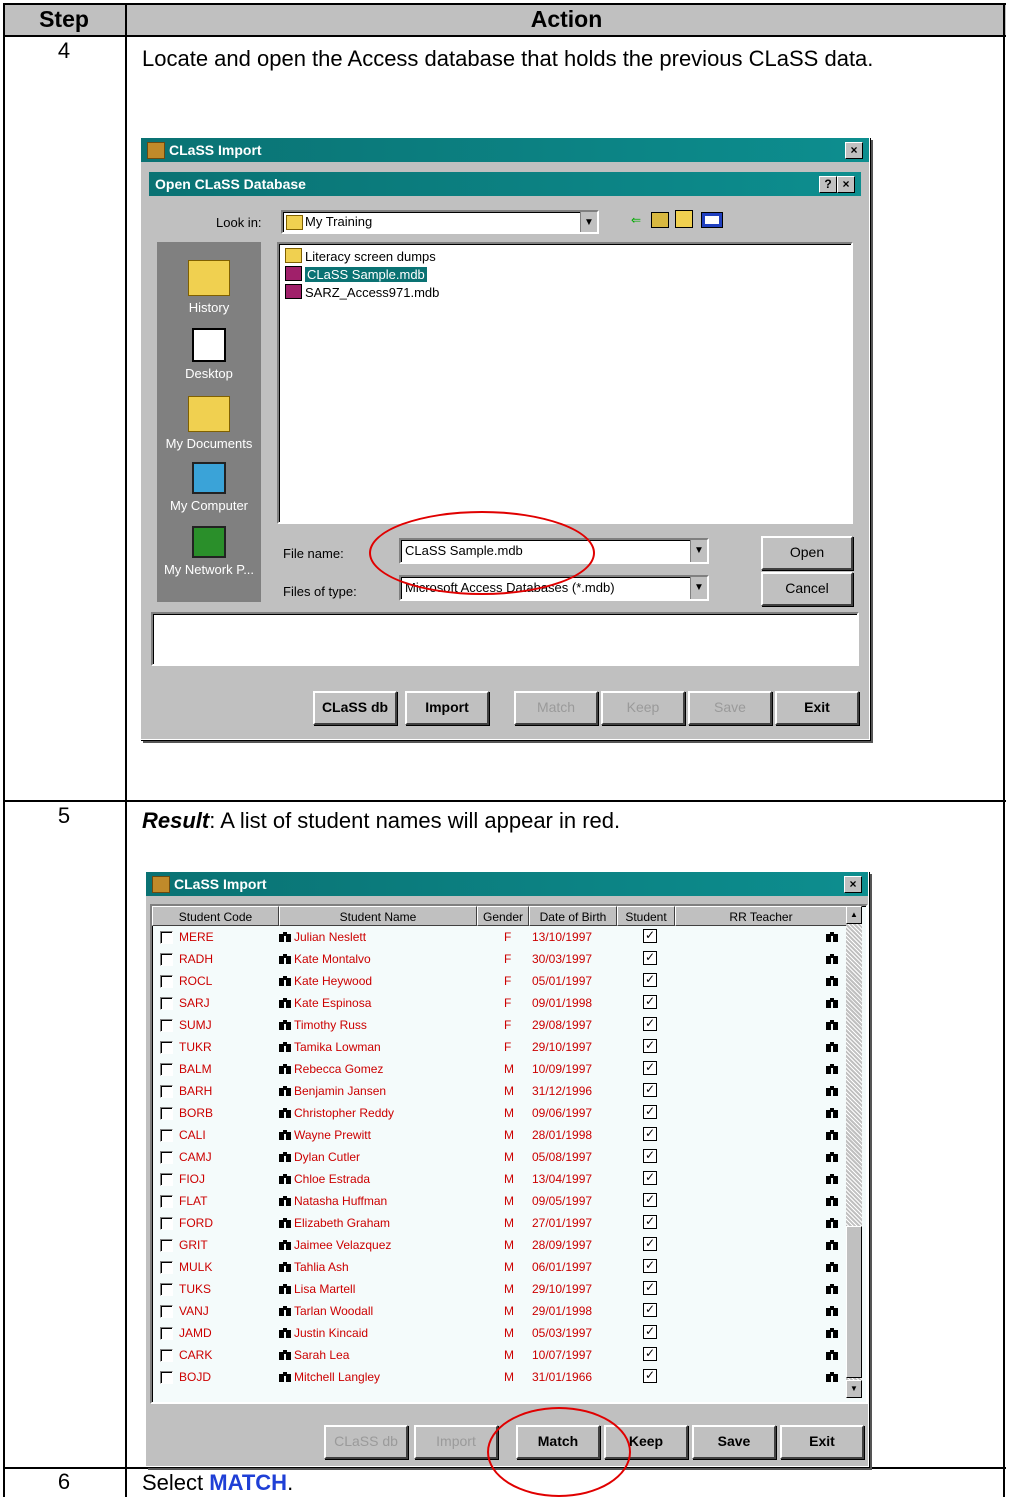 The height and width of the screenshot is (1503, 1011). I want to click on table-row: CALI Wayne Prewitt M 28/01/1998 ✓, so click(499, 1135).